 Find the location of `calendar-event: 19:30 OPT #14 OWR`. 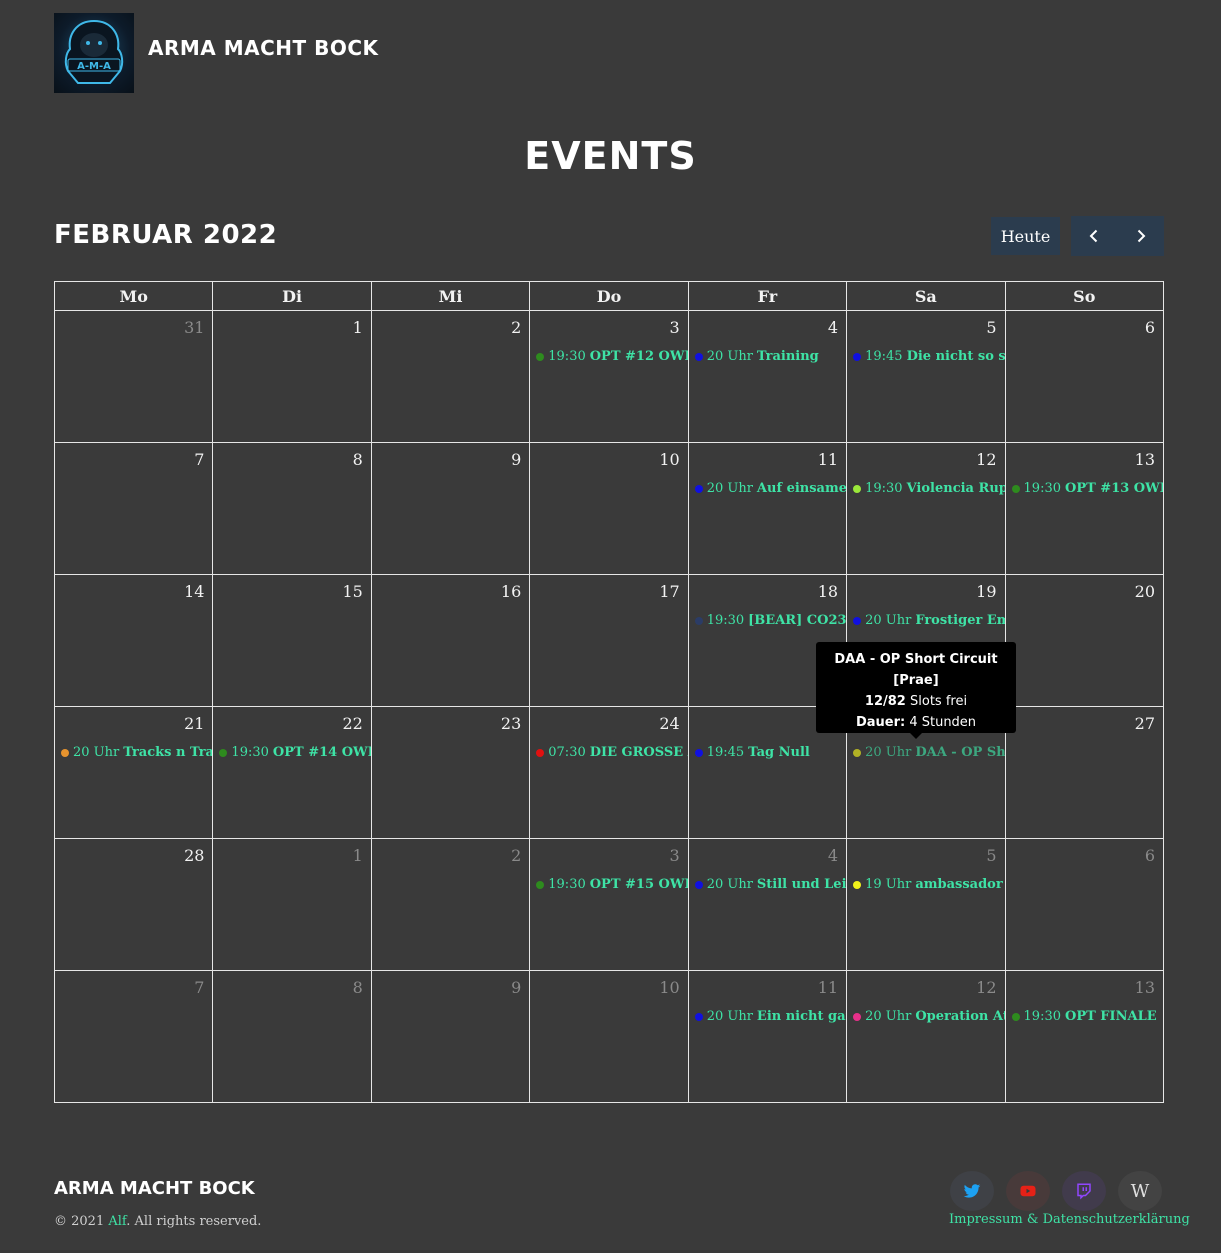

calendar-event: 19:30 OPT #14 OWR is located at coordinates (294, 752).